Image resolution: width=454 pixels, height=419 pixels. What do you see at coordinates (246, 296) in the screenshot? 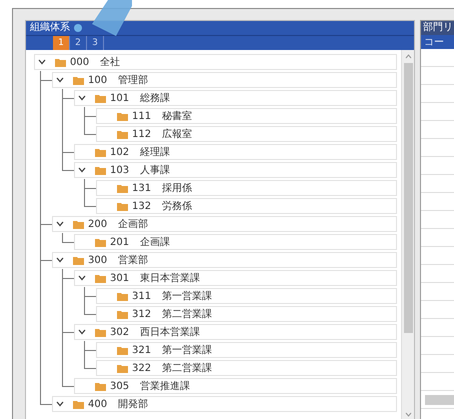
I see `tree-node: 311 第一営業課` at bounding box center [246, 296].